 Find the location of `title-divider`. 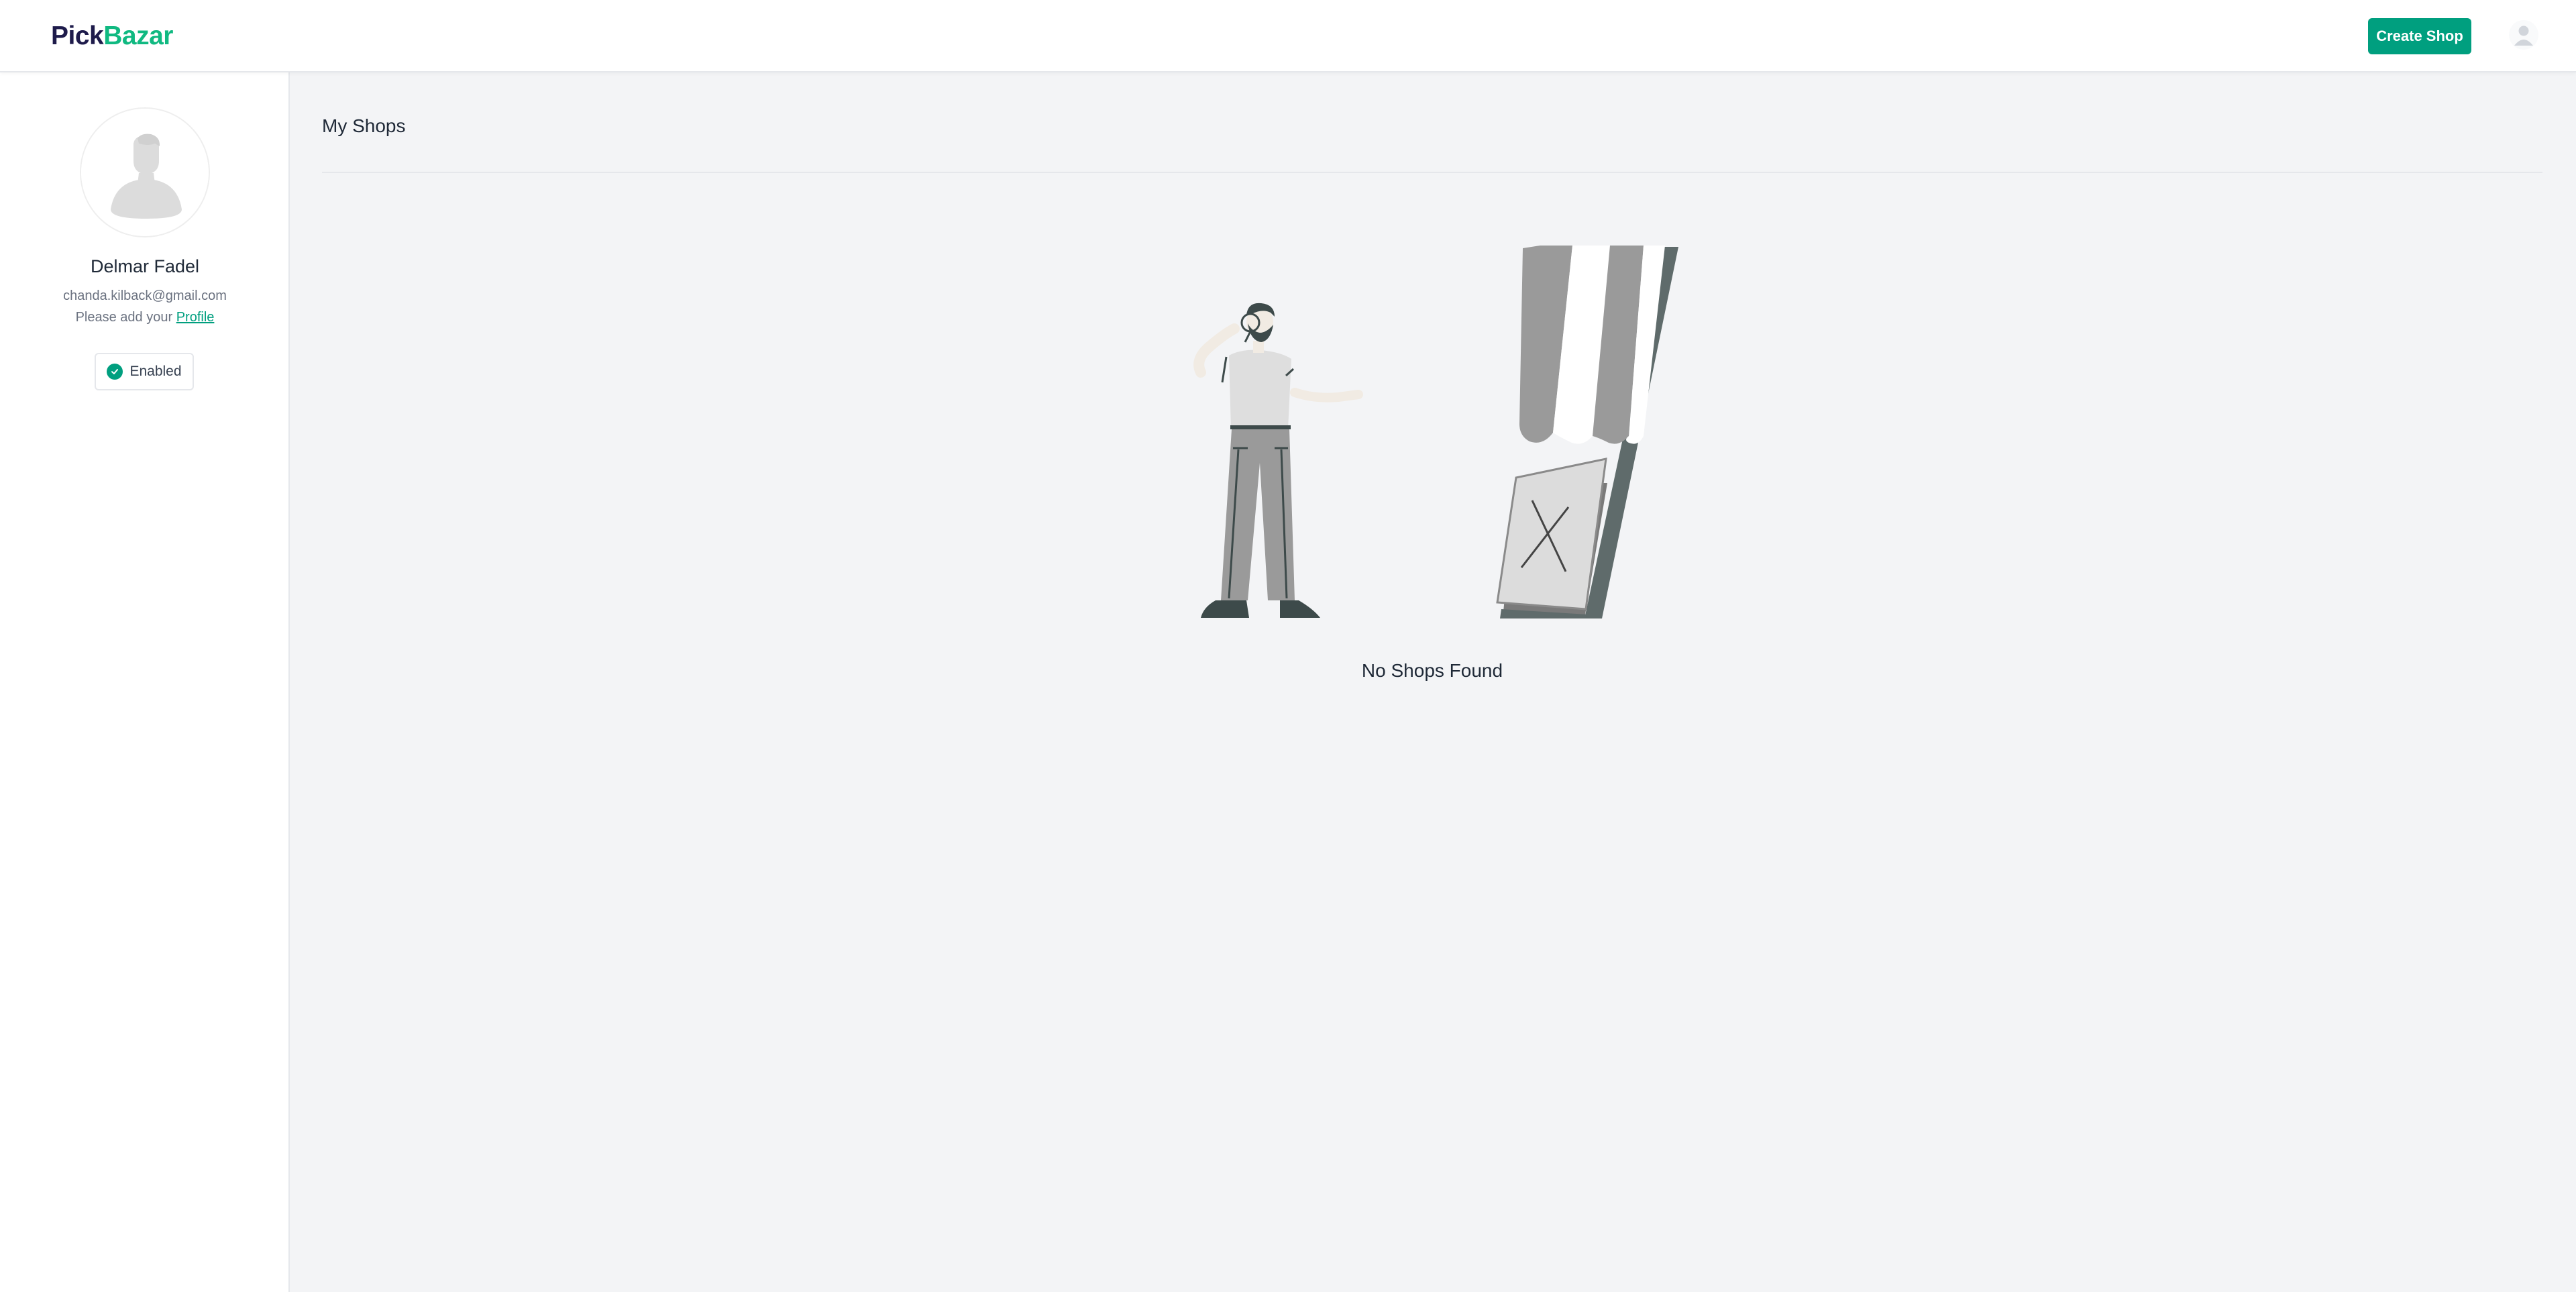

title-divider is located at coordinates (1432, 172).